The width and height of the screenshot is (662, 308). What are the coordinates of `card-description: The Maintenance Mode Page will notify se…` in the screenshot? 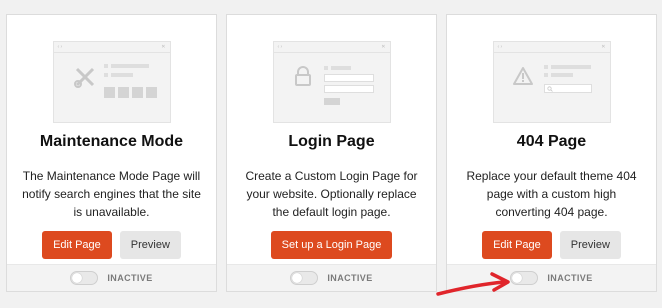 It's located at (111, 194).